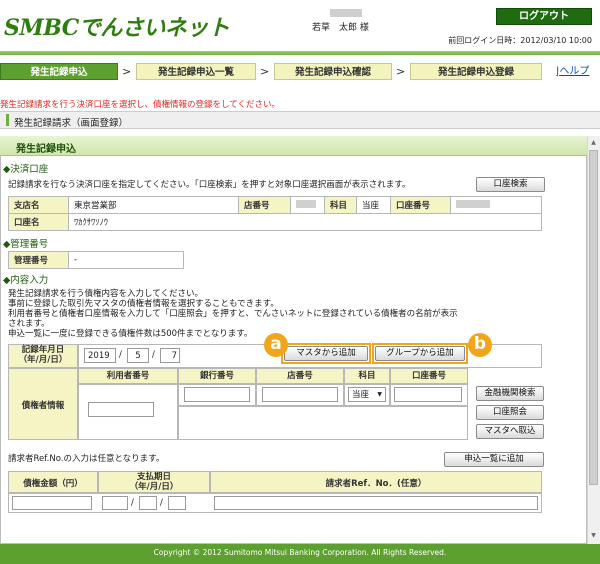 Image resolution: width=600 pixels, height=564 pixels. What do you see at coordinates (307, 205) in the screenshot?
I see `branch-no-value` at bounding box center [307, 205].